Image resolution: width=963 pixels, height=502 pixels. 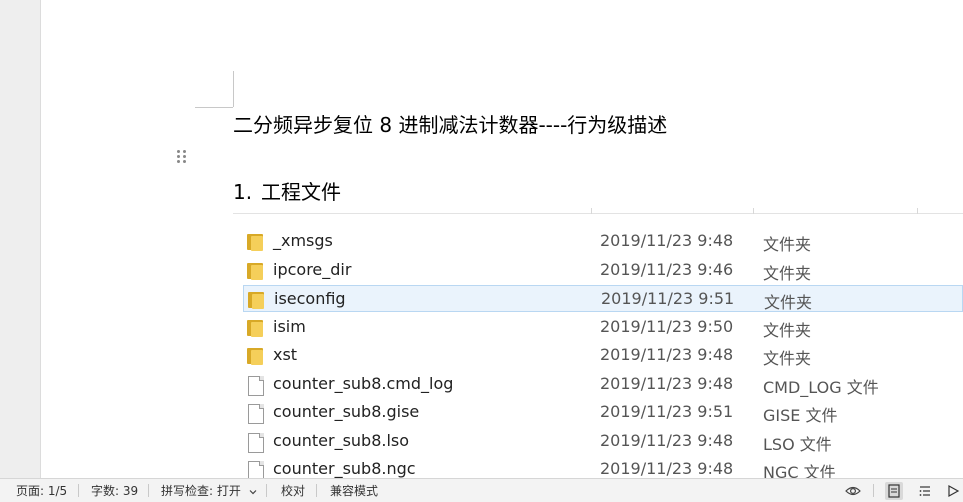 What do you see at coordinates (285, 354) in the screenshot?
I see `file-name: xst` at bounding box center [285, 354].